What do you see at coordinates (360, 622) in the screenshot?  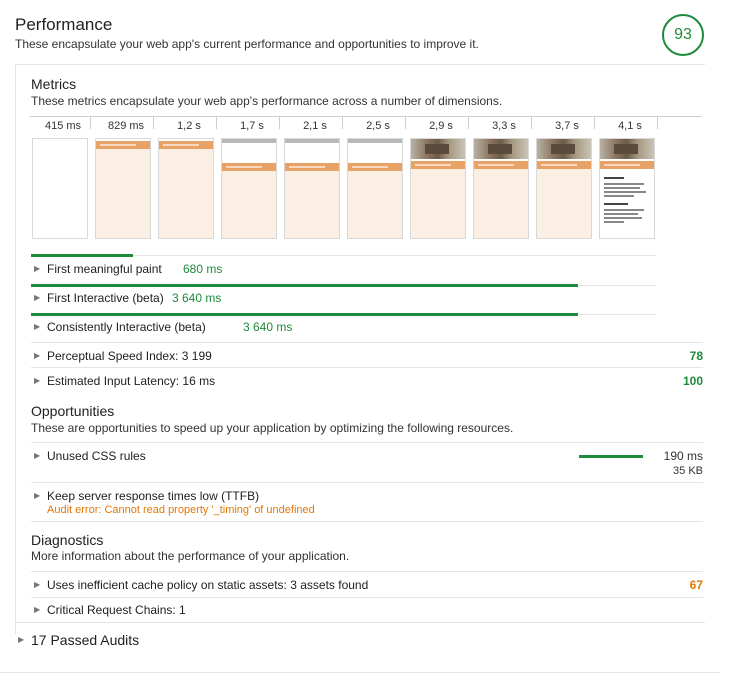 I see `group-divider` at bounding box center [360, 622].